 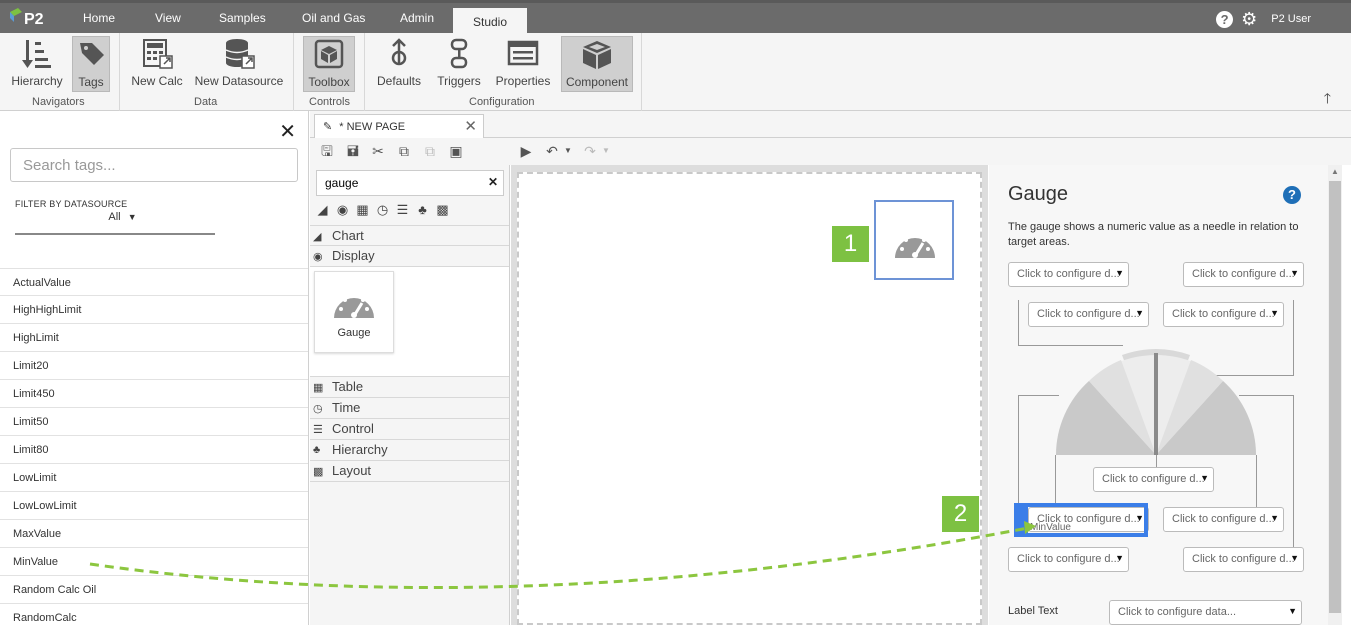 I want to click on group-configuration: Configuration, so click(x=502, y=102).